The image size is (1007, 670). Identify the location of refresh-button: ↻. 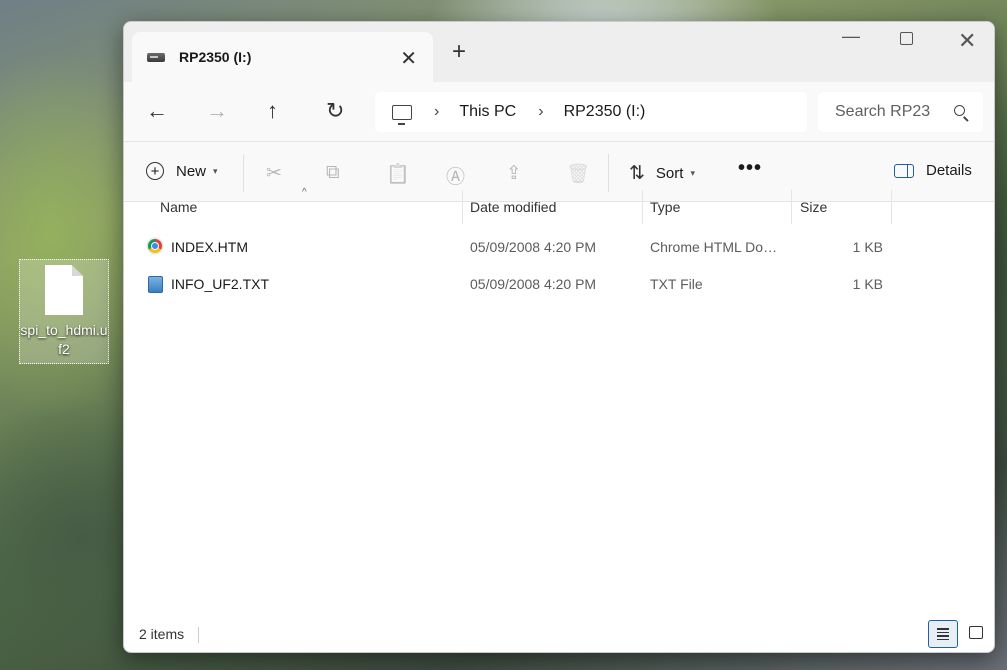
(335, 111).